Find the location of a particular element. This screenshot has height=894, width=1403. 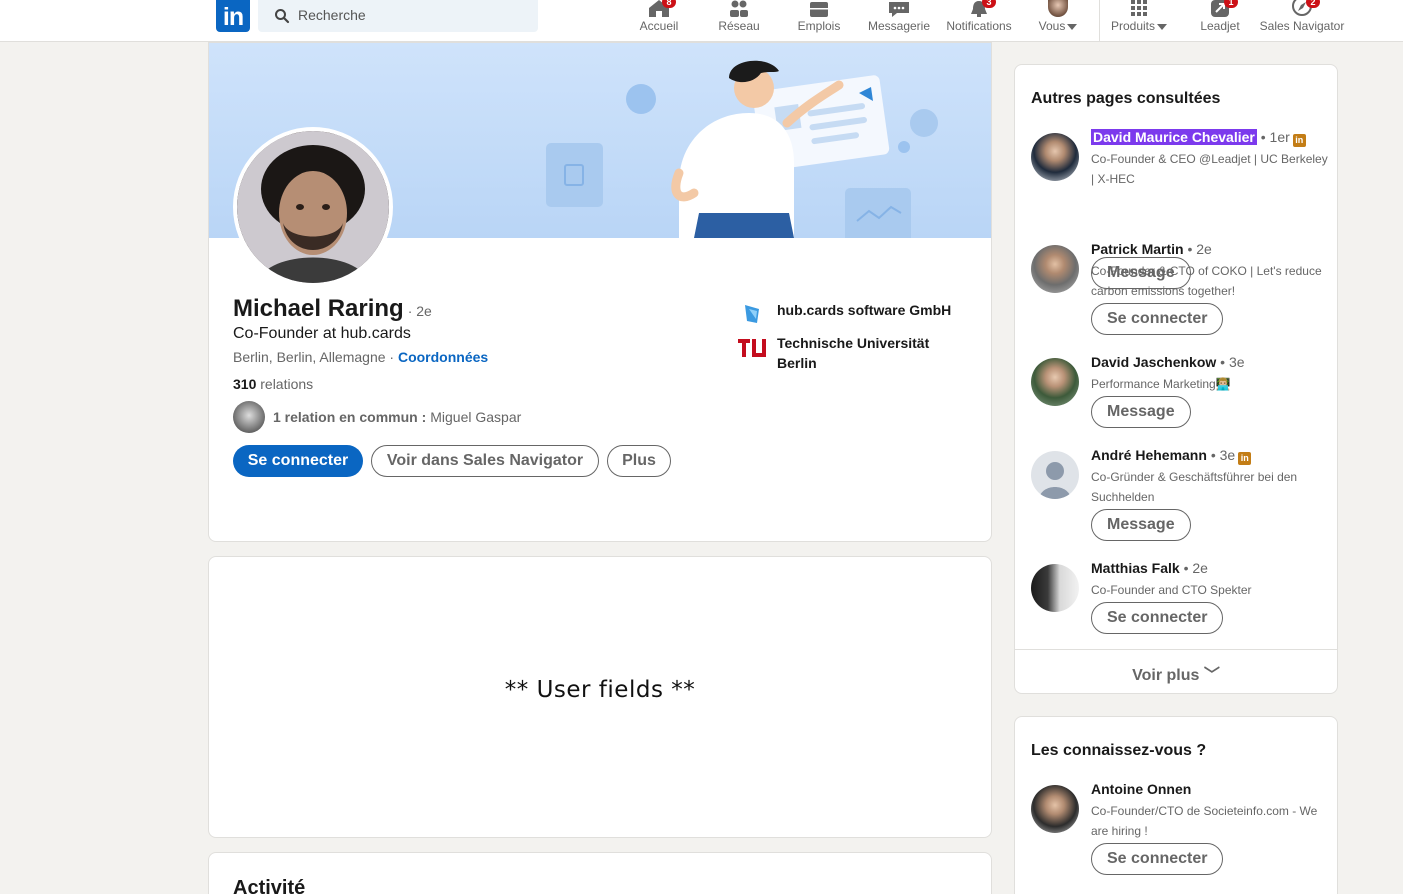

person-name: David Jaschenkow is located at coordinates (1153, 362).